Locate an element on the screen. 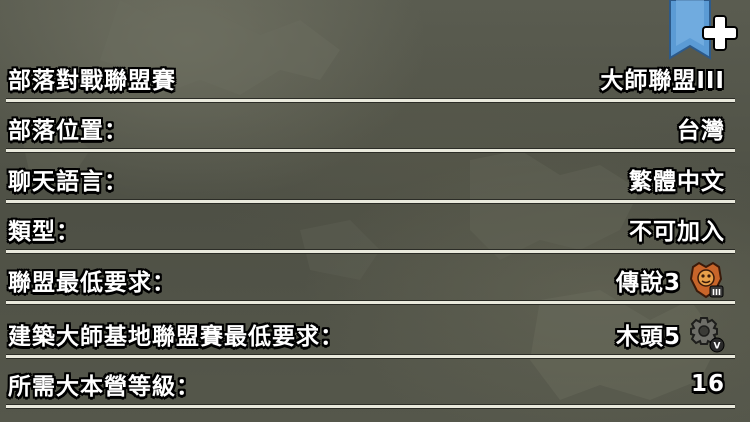 The width and height of the screenshot is (750, 422). corner-expand-button is located at coordinates (708, 31).